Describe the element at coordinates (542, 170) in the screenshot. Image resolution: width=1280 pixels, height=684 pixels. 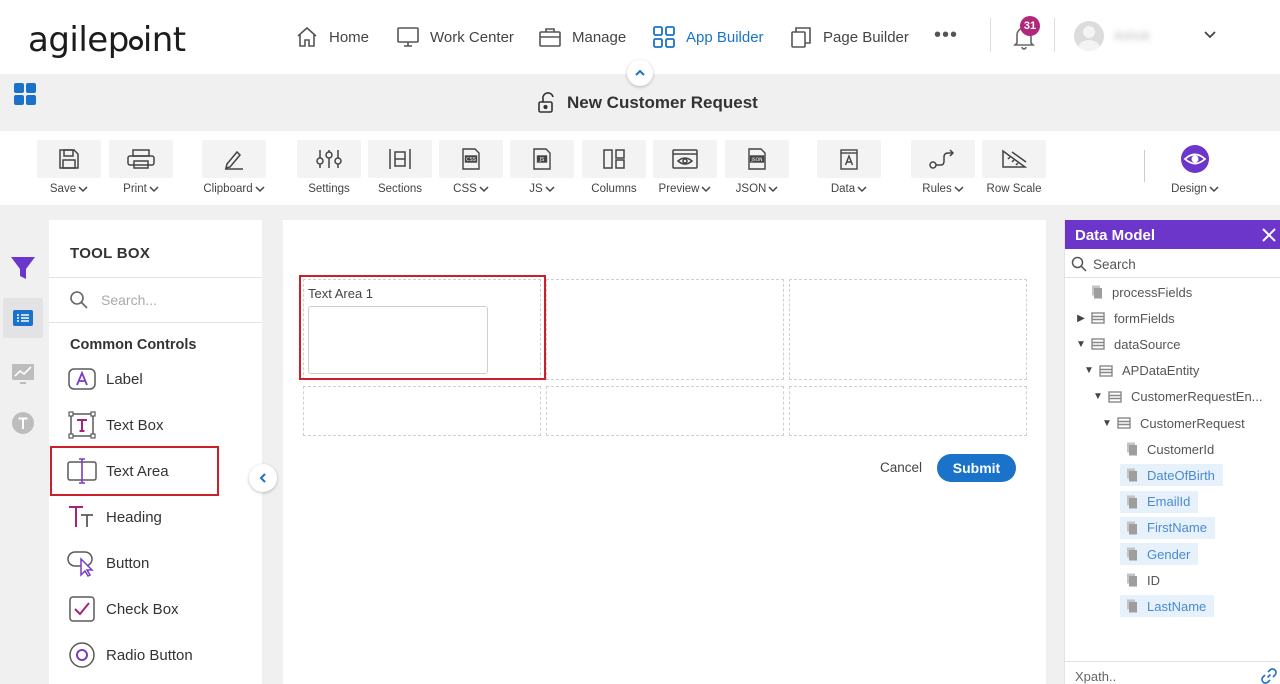
I see `ribbon-js-button: JS JS` at that location.